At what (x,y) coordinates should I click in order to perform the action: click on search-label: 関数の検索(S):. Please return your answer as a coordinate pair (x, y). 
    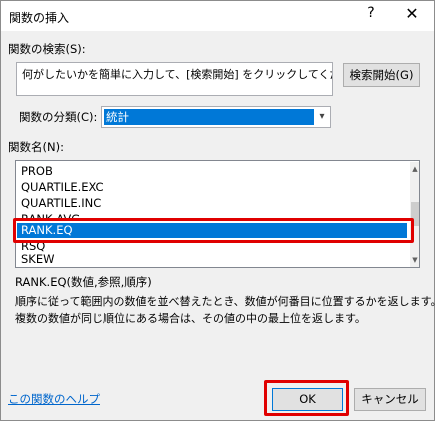
    Looking at the image, I should click on (47, 49).